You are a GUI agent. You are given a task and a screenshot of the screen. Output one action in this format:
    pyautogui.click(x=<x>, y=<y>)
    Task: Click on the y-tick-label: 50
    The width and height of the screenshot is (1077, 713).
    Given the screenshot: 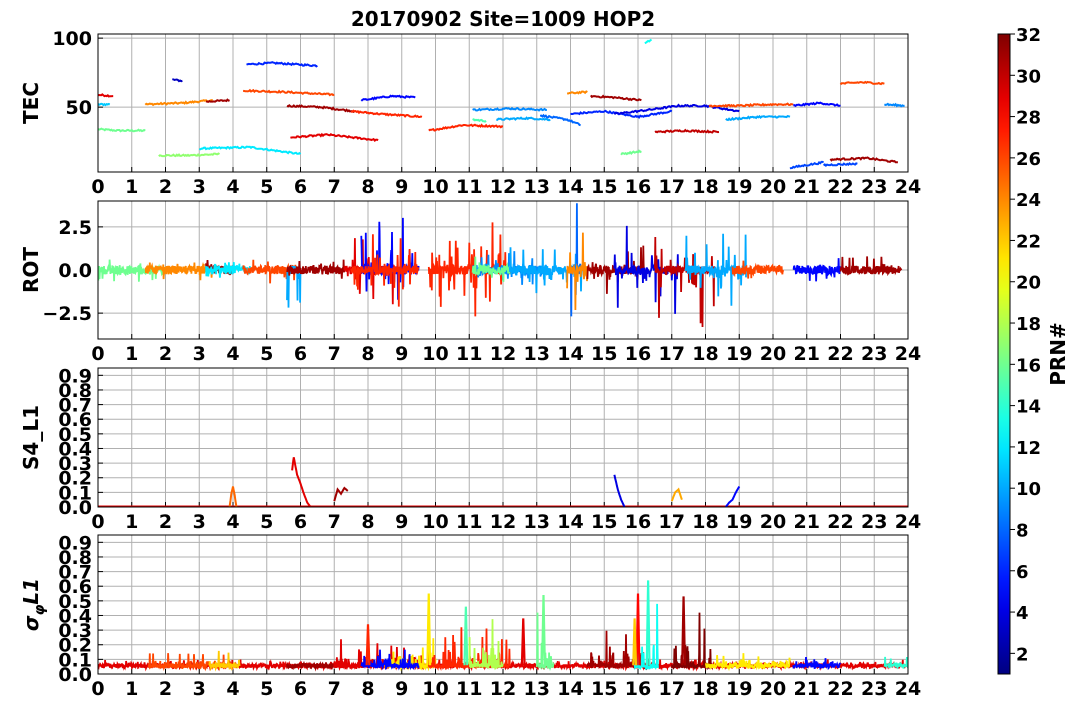 What is the action you would take?
    pyautogui.click(x=79, y=108)
    